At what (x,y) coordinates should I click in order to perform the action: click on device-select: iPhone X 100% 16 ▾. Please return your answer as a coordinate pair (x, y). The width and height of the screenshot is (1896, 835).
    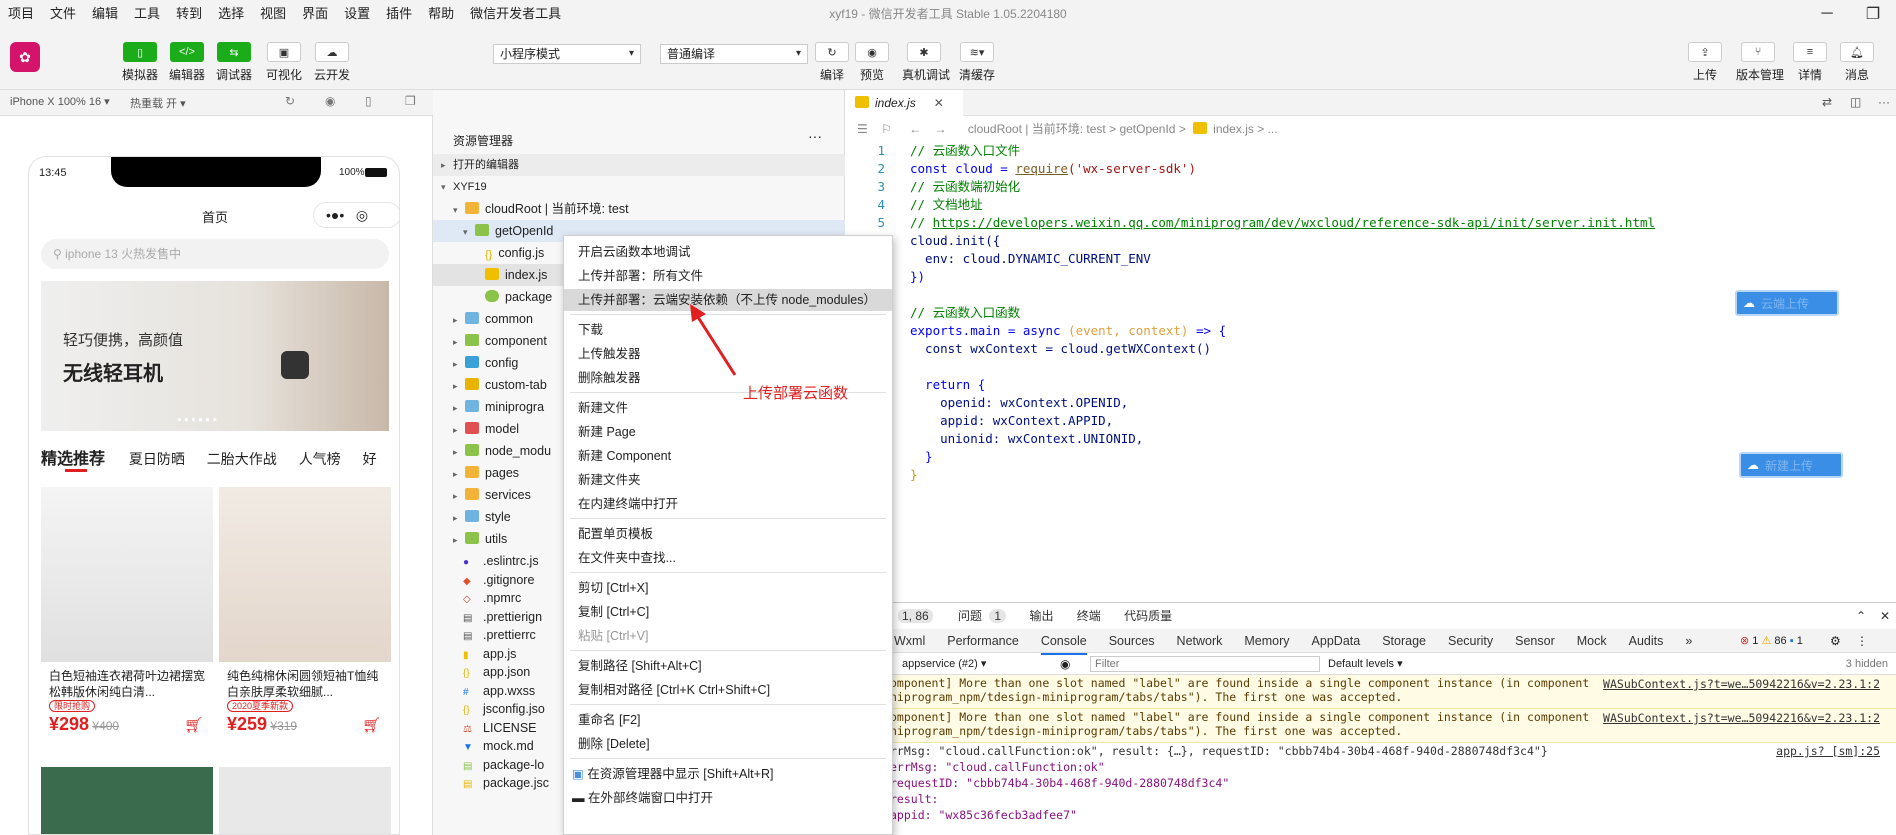
    Looking at the image, I should click on (60, 101).